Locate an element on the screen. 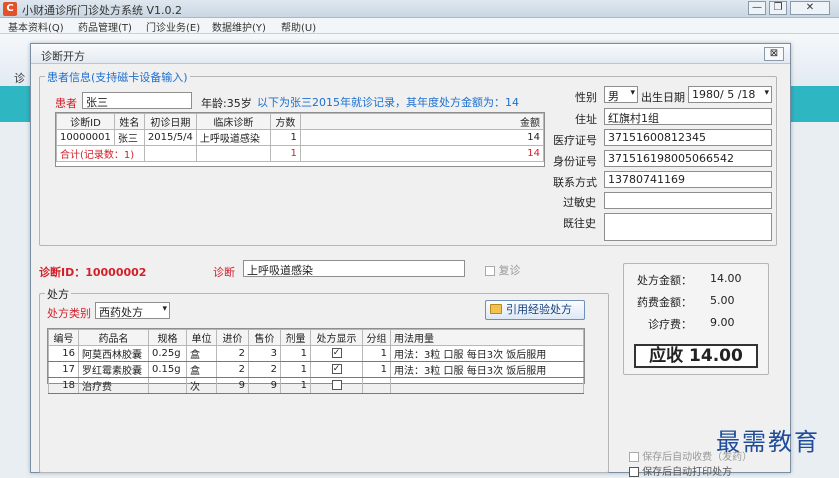 The image size is (839, 478). drug-amount-value: 5.00 is located at coordinates (722, 300).